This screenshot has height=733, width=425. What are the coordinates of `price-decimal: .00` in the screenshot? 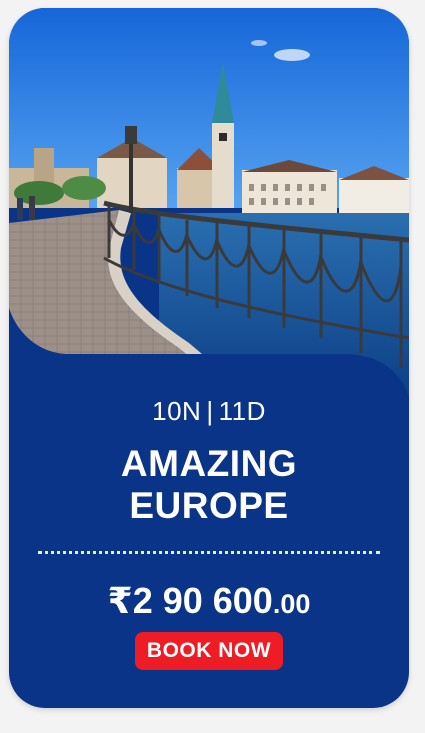 It's located at (291, 604).